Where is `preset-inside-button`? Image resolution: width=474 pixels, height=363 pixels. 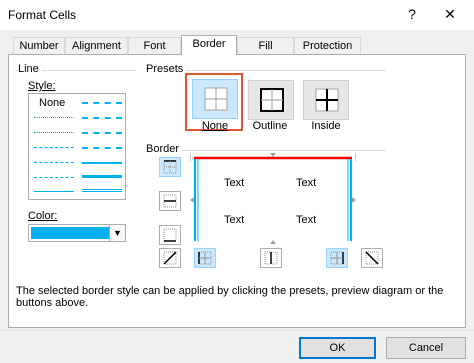 preset-inside-button is located at coordinates (326, 100).